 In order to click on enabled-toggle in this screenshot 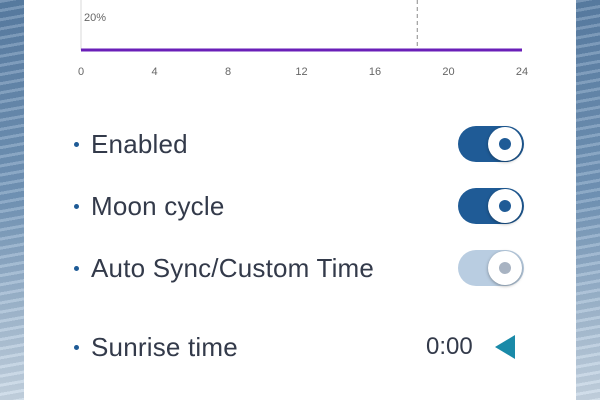, I will do `click(491, 144)`.